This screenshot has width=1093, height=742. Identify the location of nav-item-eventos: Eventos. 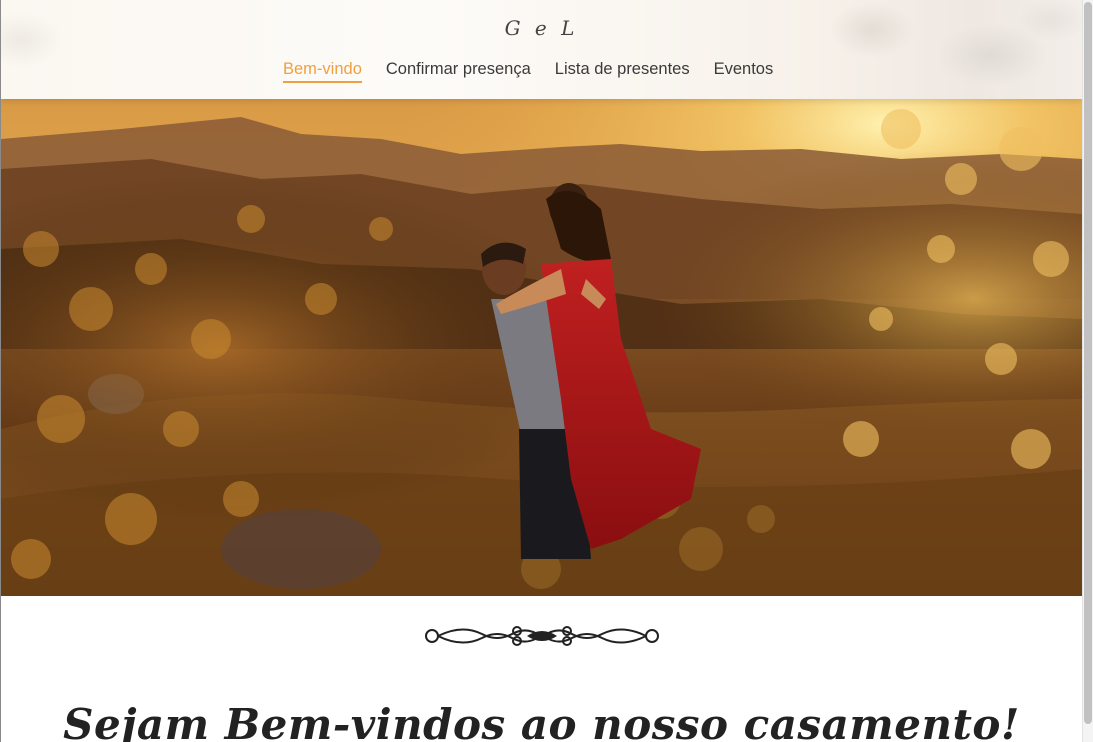
(744, 71).